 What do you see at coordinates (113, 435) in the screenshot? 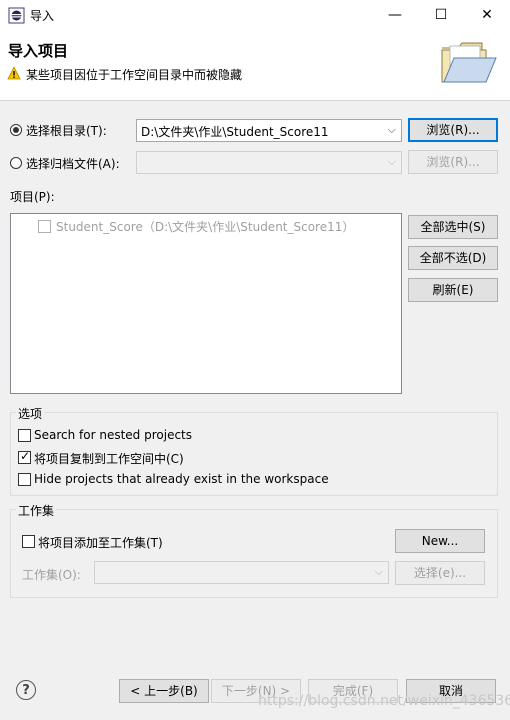
I see `search-nested-label: Search for nested projects` at bounding box center [113, 435].